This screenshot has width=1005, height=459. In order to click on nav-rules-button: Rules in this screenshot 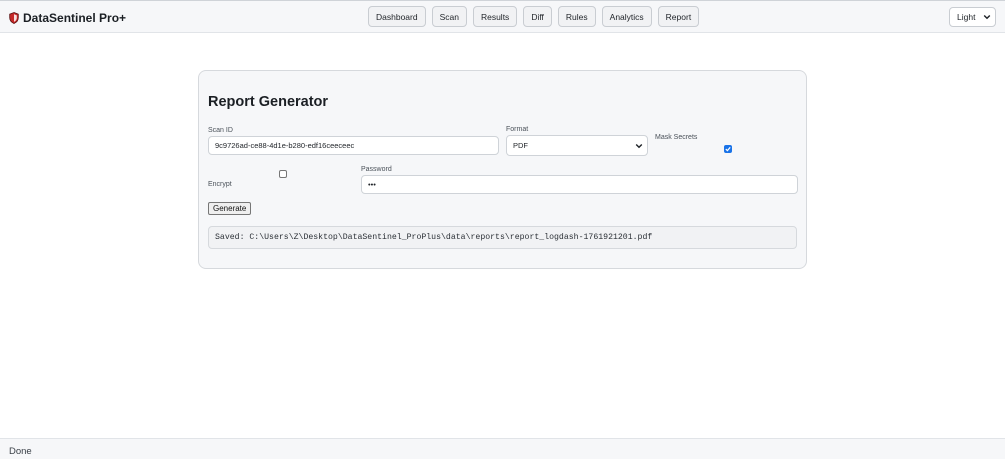, I will do `click(576, 16)`.